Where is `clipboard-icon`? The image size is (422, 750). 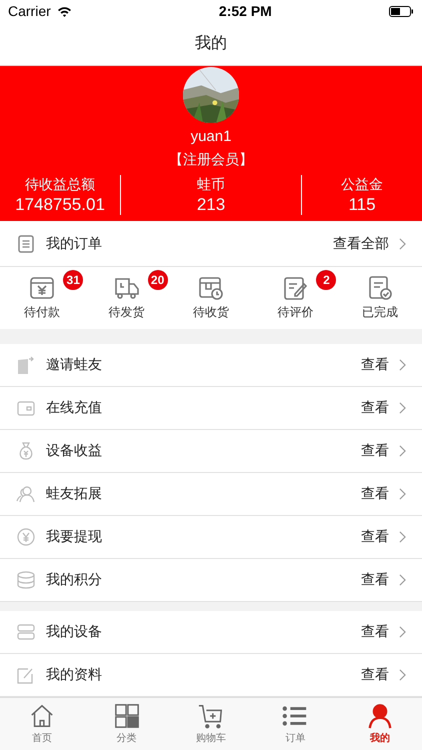
clipboard-icon is located at coordinates (26, 244).